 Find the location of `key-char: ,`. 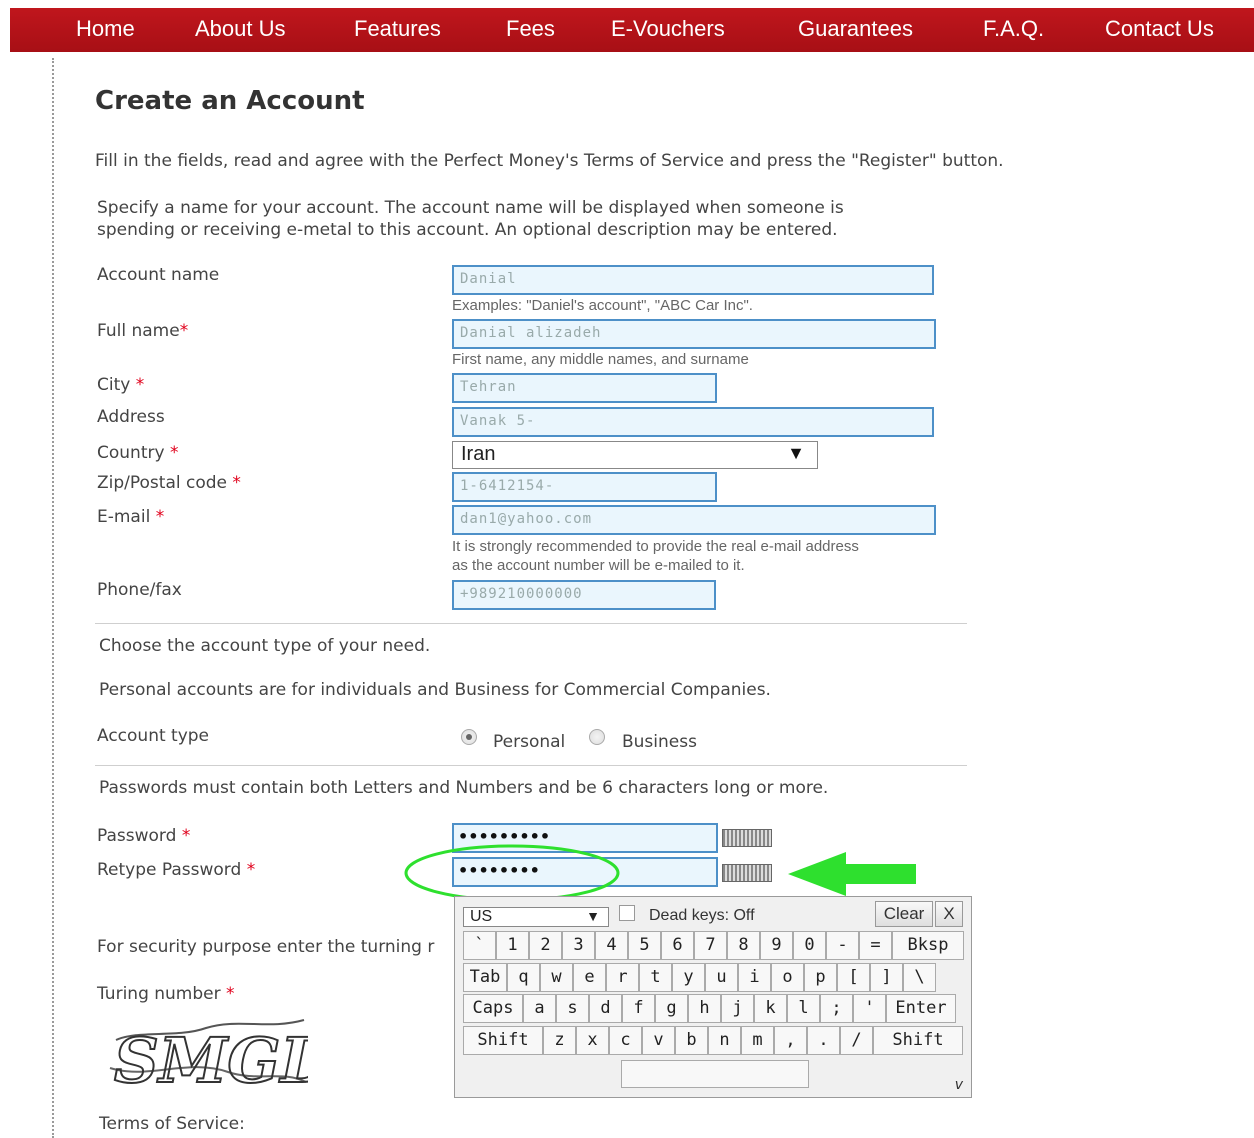

key-char: , is located at coordinates (790, 1040).